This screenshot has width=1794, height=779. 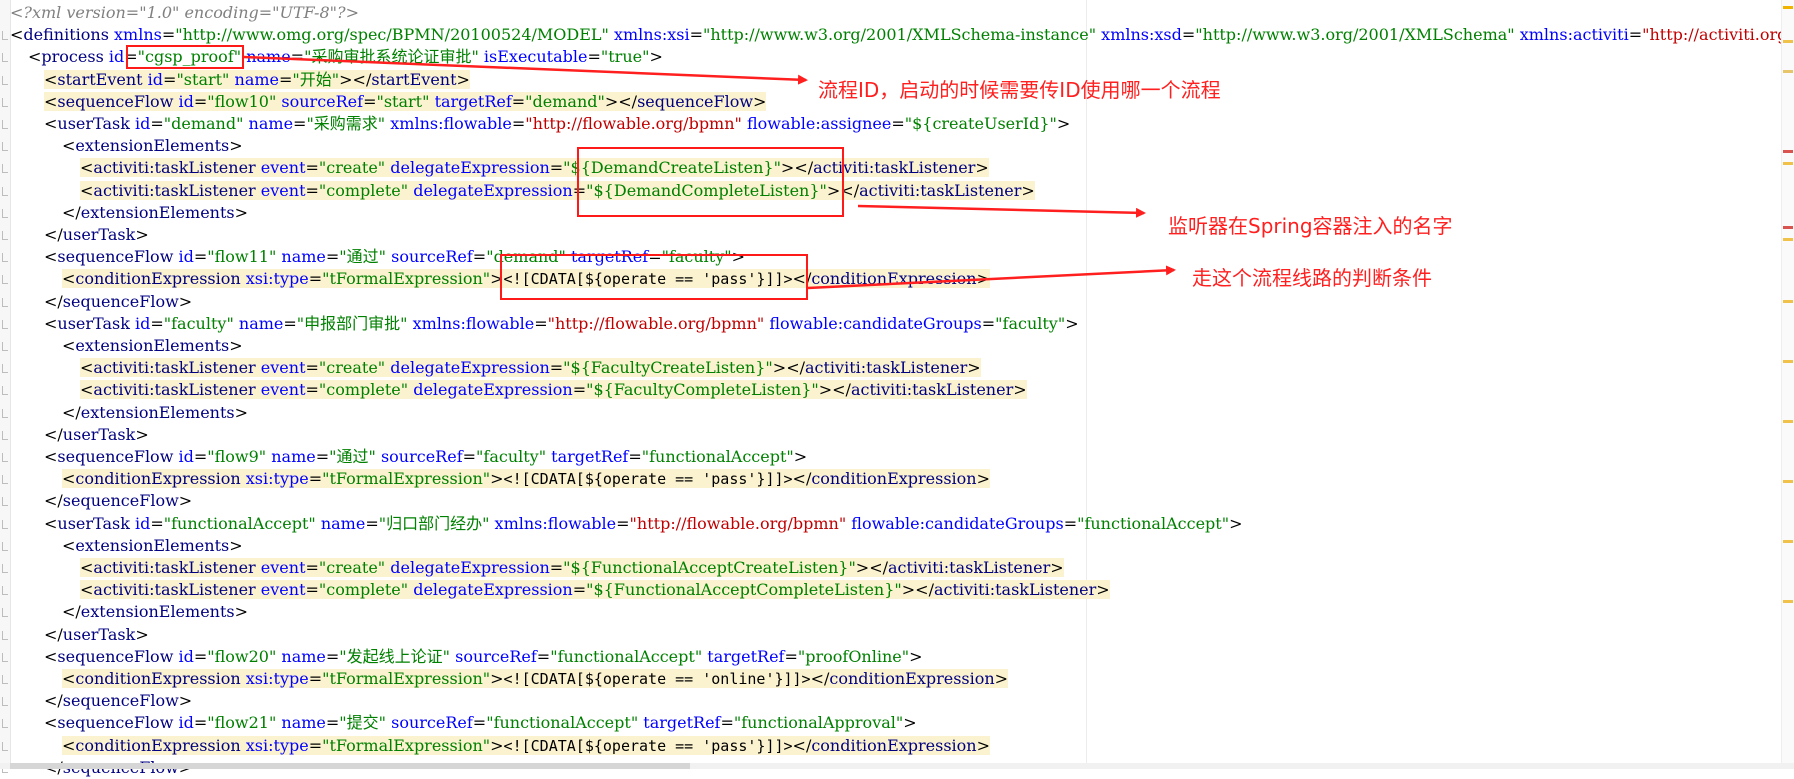 I want to click on condition-arrow, so click(x=991, y=277).